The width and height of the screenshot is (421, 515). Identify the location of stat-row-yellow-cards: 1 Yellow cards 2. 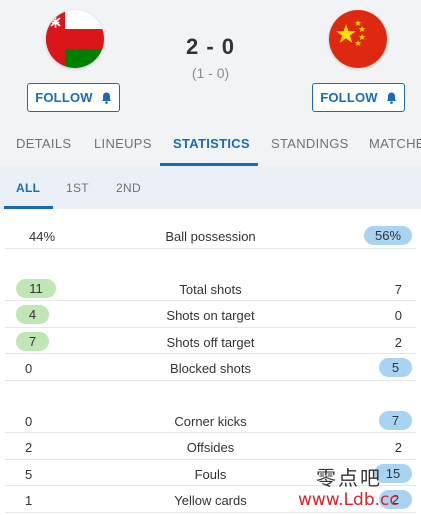
(210, 499).